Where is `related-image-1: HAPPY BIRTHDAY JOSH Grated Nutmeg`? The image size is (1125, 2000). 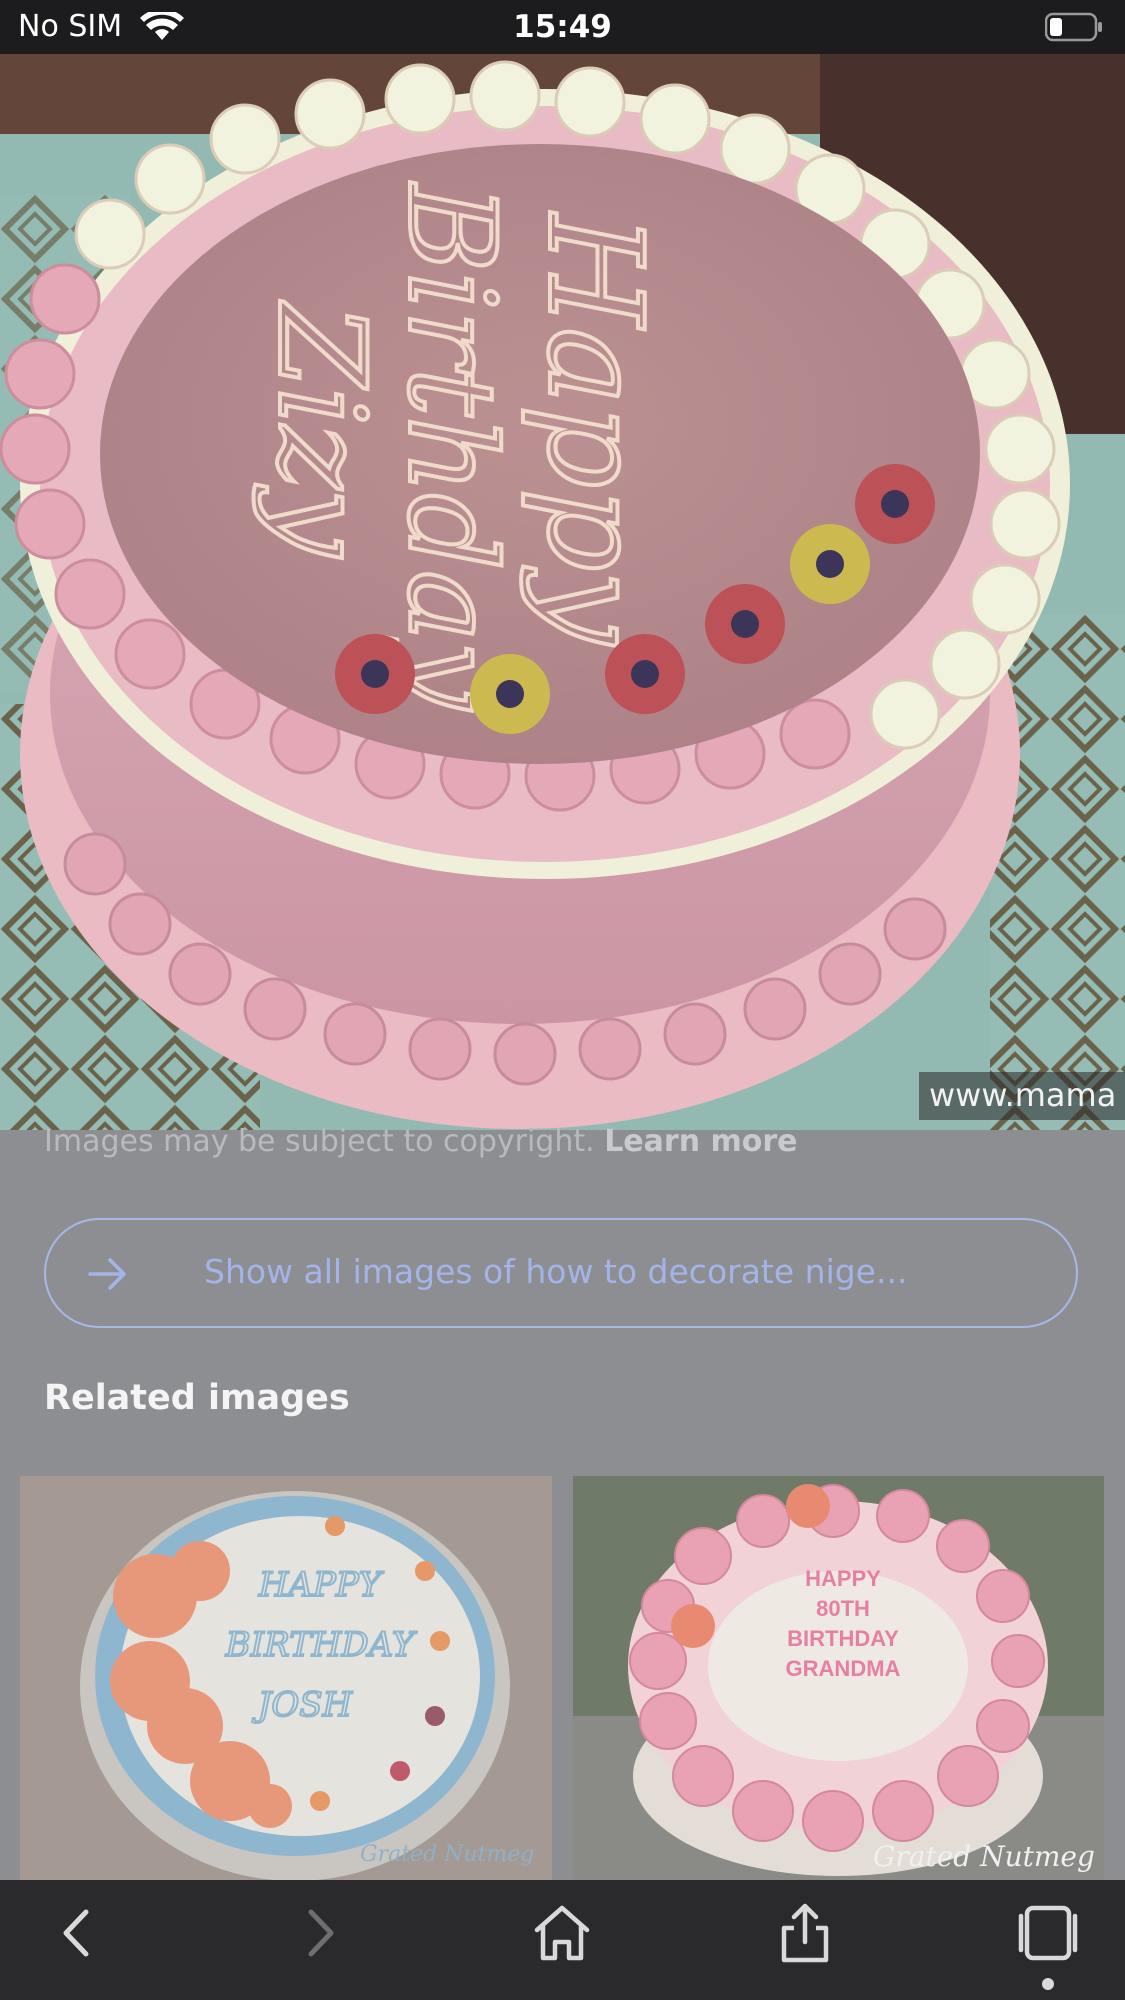 related-image-1: HAPPY BIRTHDAY JOSH Grated Nutmeg is located at coordinates (286, 1678).